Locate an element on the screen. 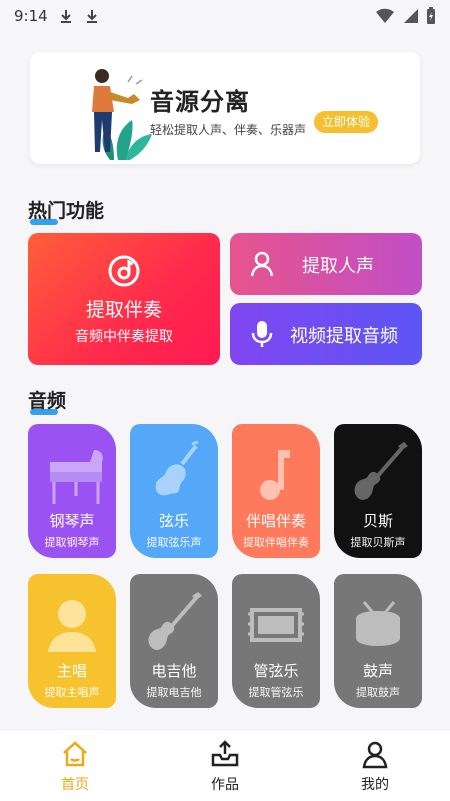 Image resolution: width=450 pixels, height=801 pixels. extract-vocal-button: 提取人声 is located at coordinates (326, 264).